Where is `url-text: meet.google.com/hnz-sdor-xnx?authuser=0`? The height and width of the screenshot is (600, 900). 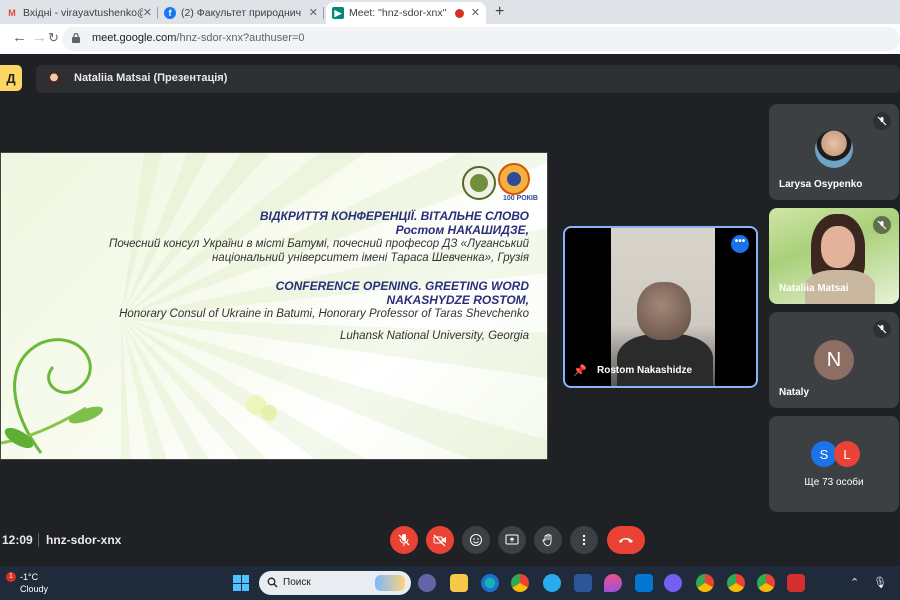
url-text: meet.google.com/hnz-sdor-xnx?authuser=0 is located at coordinates (198, 38).